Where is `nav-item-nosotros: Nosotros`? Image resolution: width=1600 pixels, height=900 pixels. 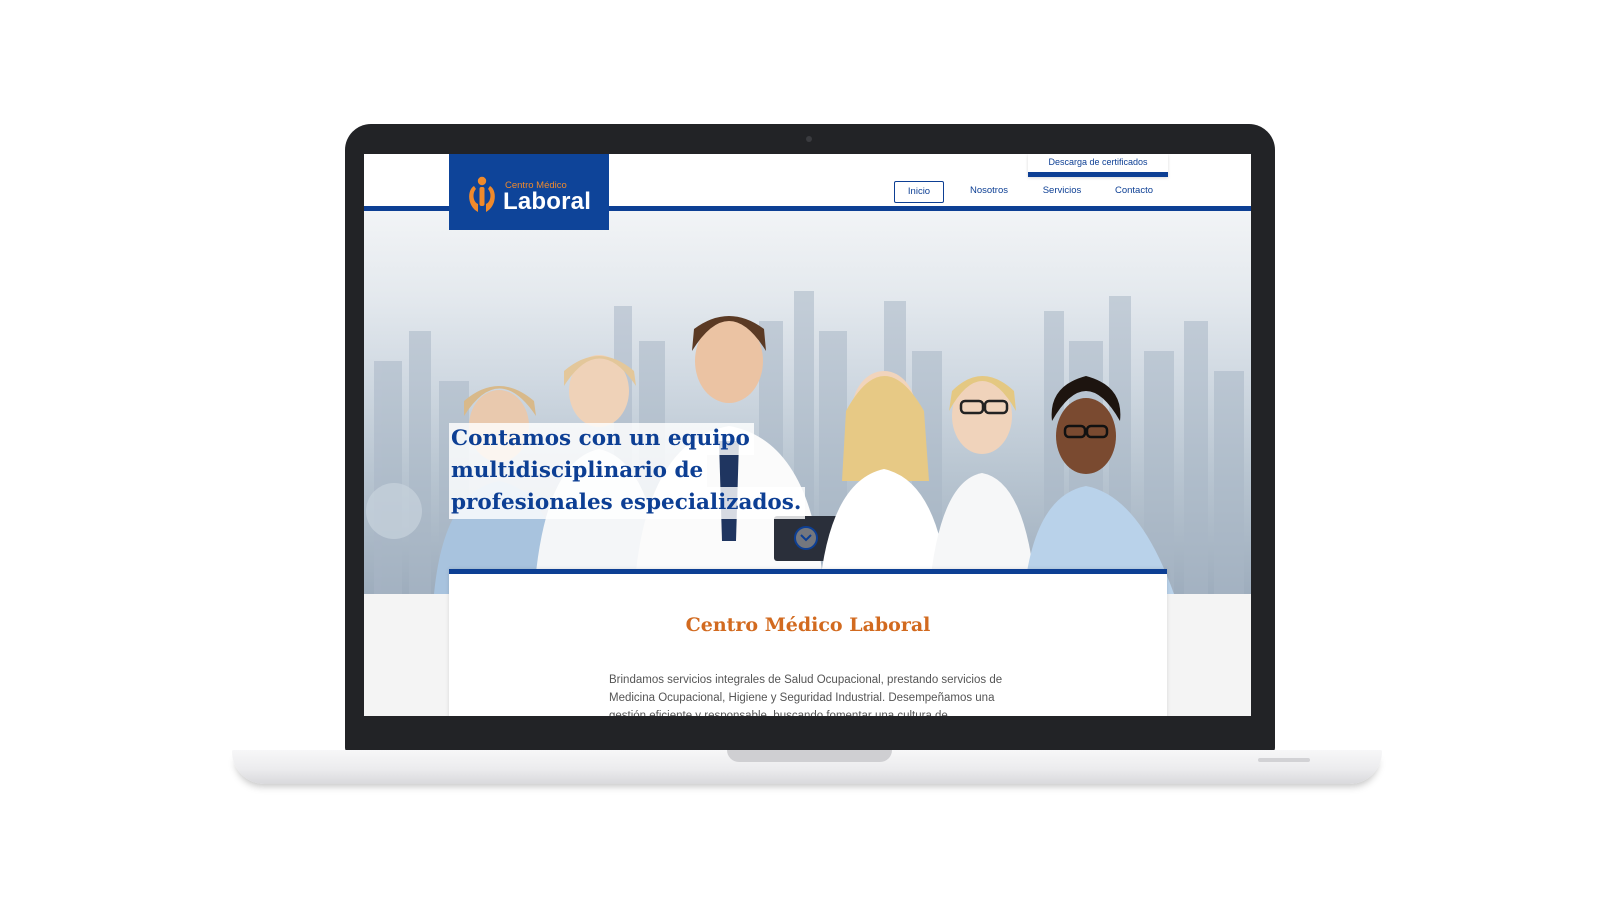 nav-item-nosotros: Nosotros is located at coordinates (989, 191).